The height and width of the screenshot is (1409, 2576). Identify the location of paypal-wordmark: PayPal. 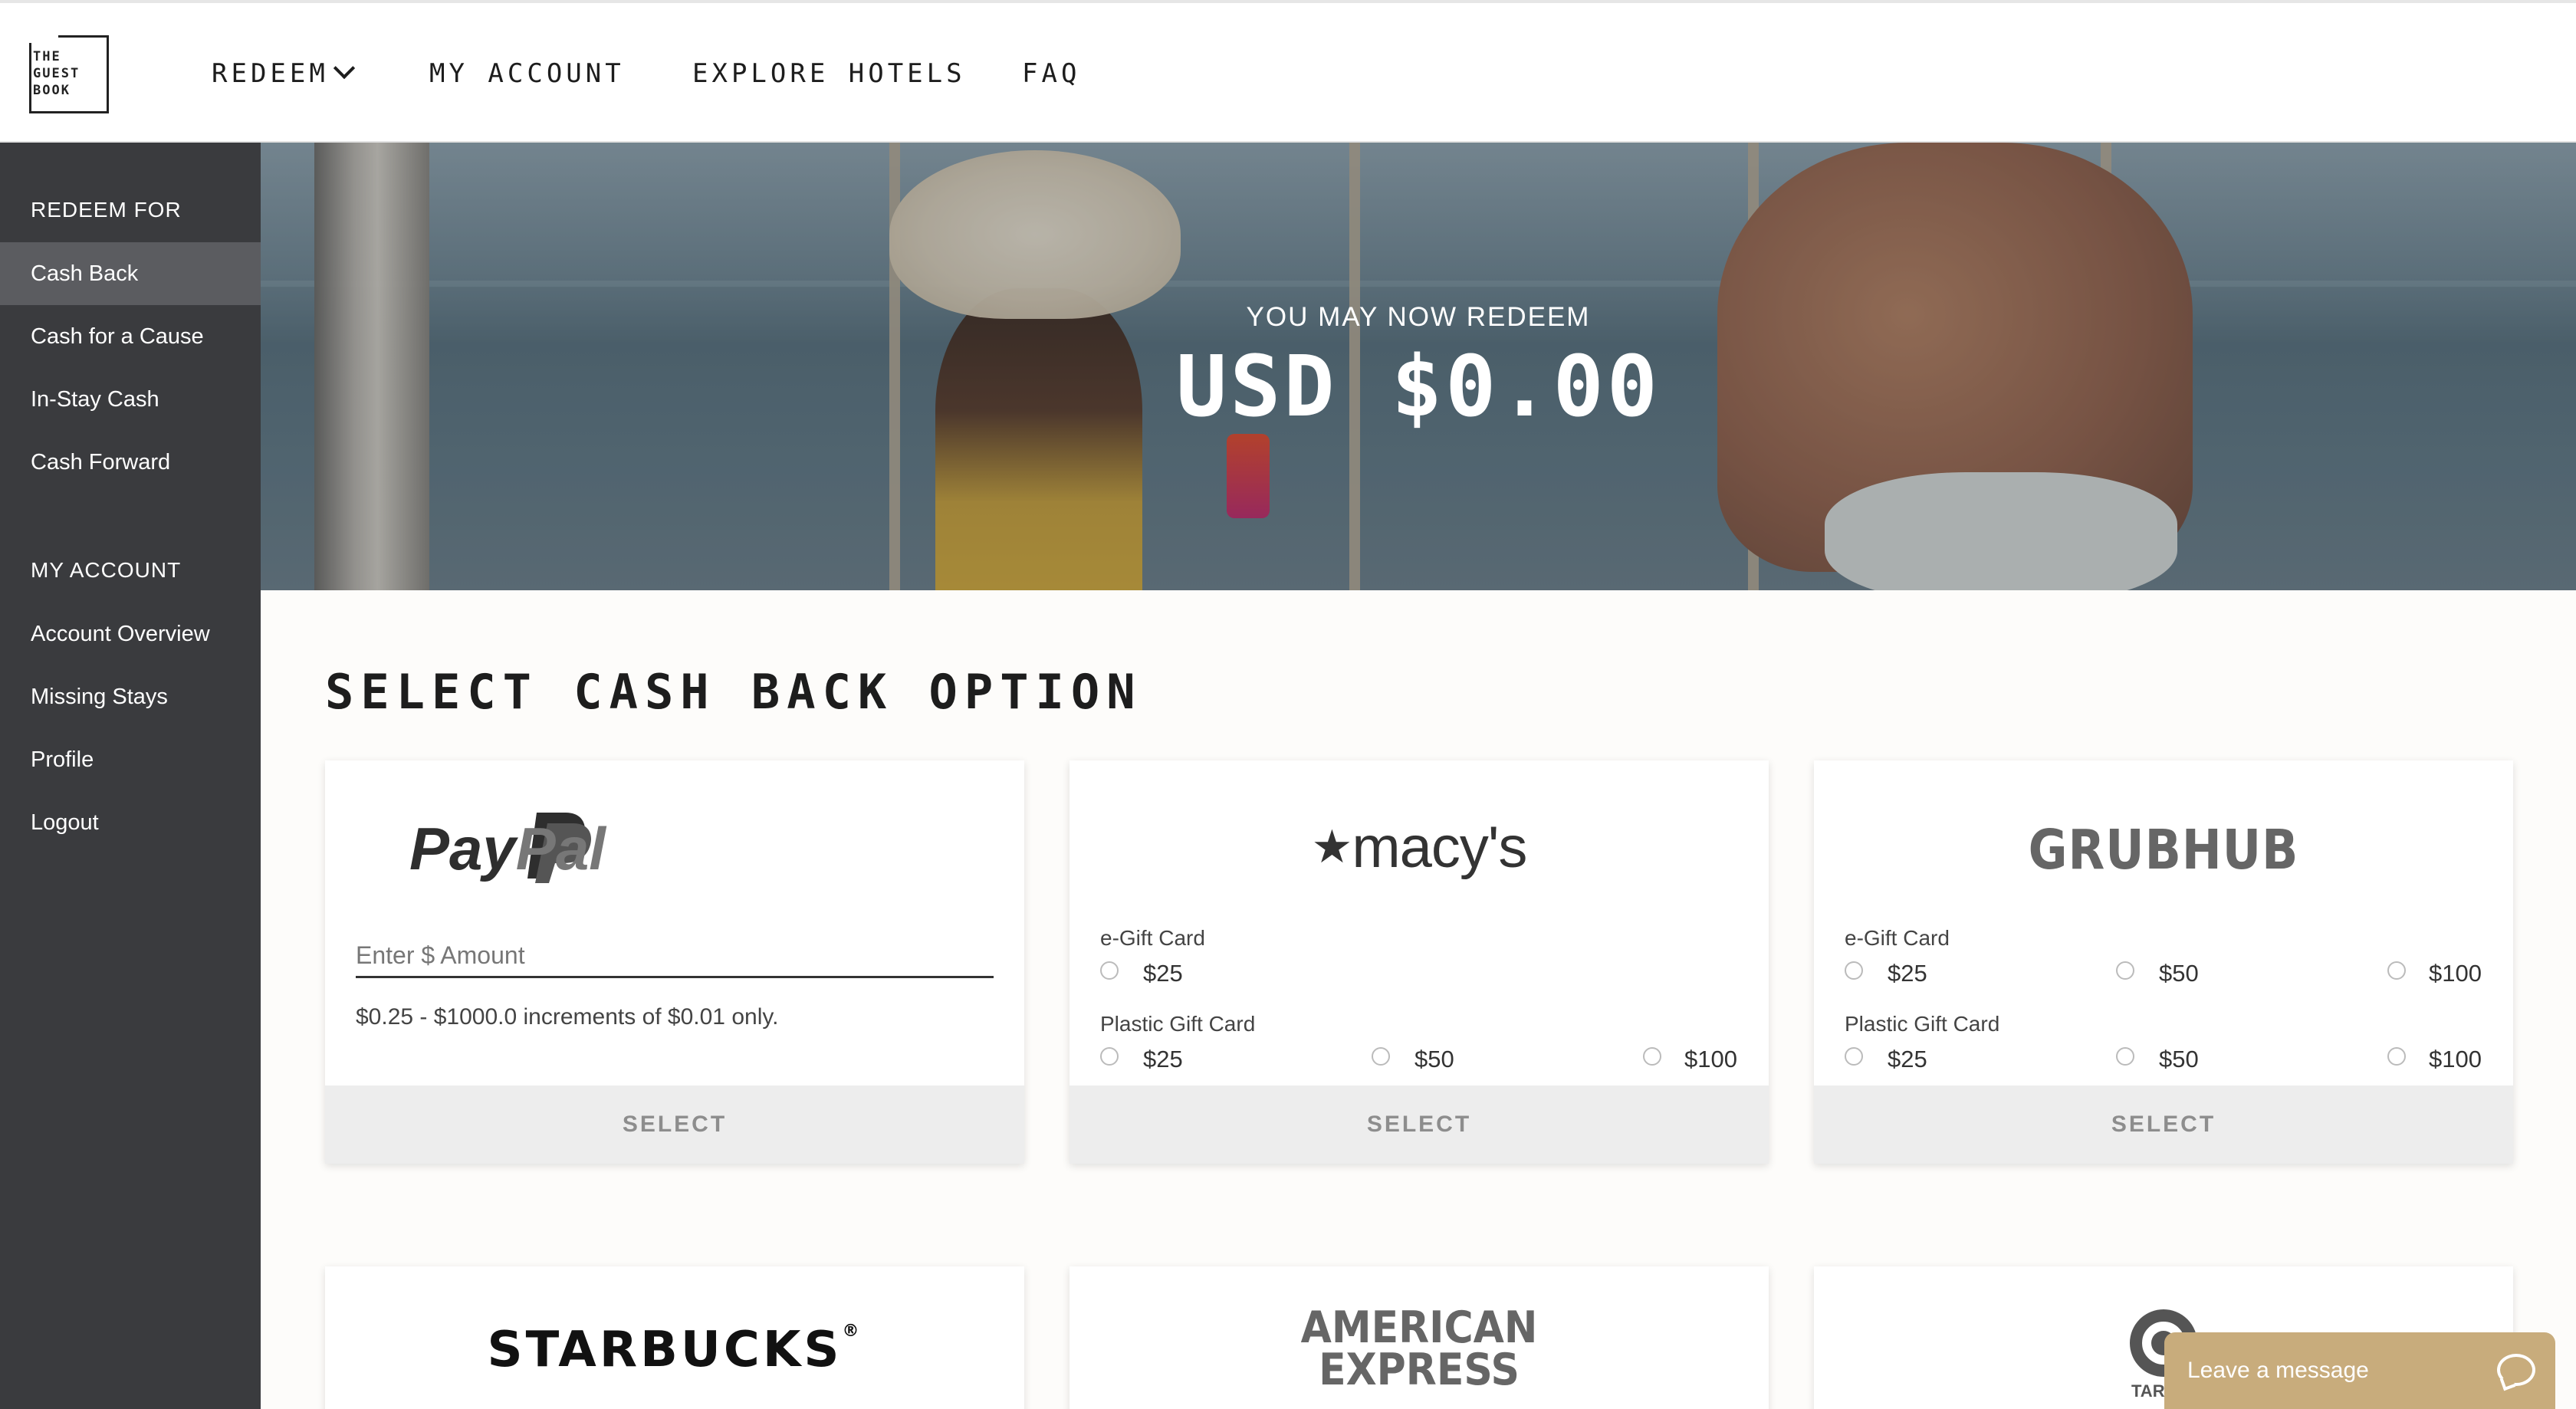
(508, 849).